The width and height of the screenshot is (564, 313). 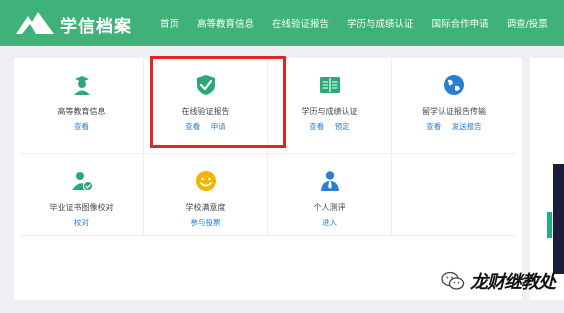 I want to click on enter-link: 进入, so click(x=329, y=222).